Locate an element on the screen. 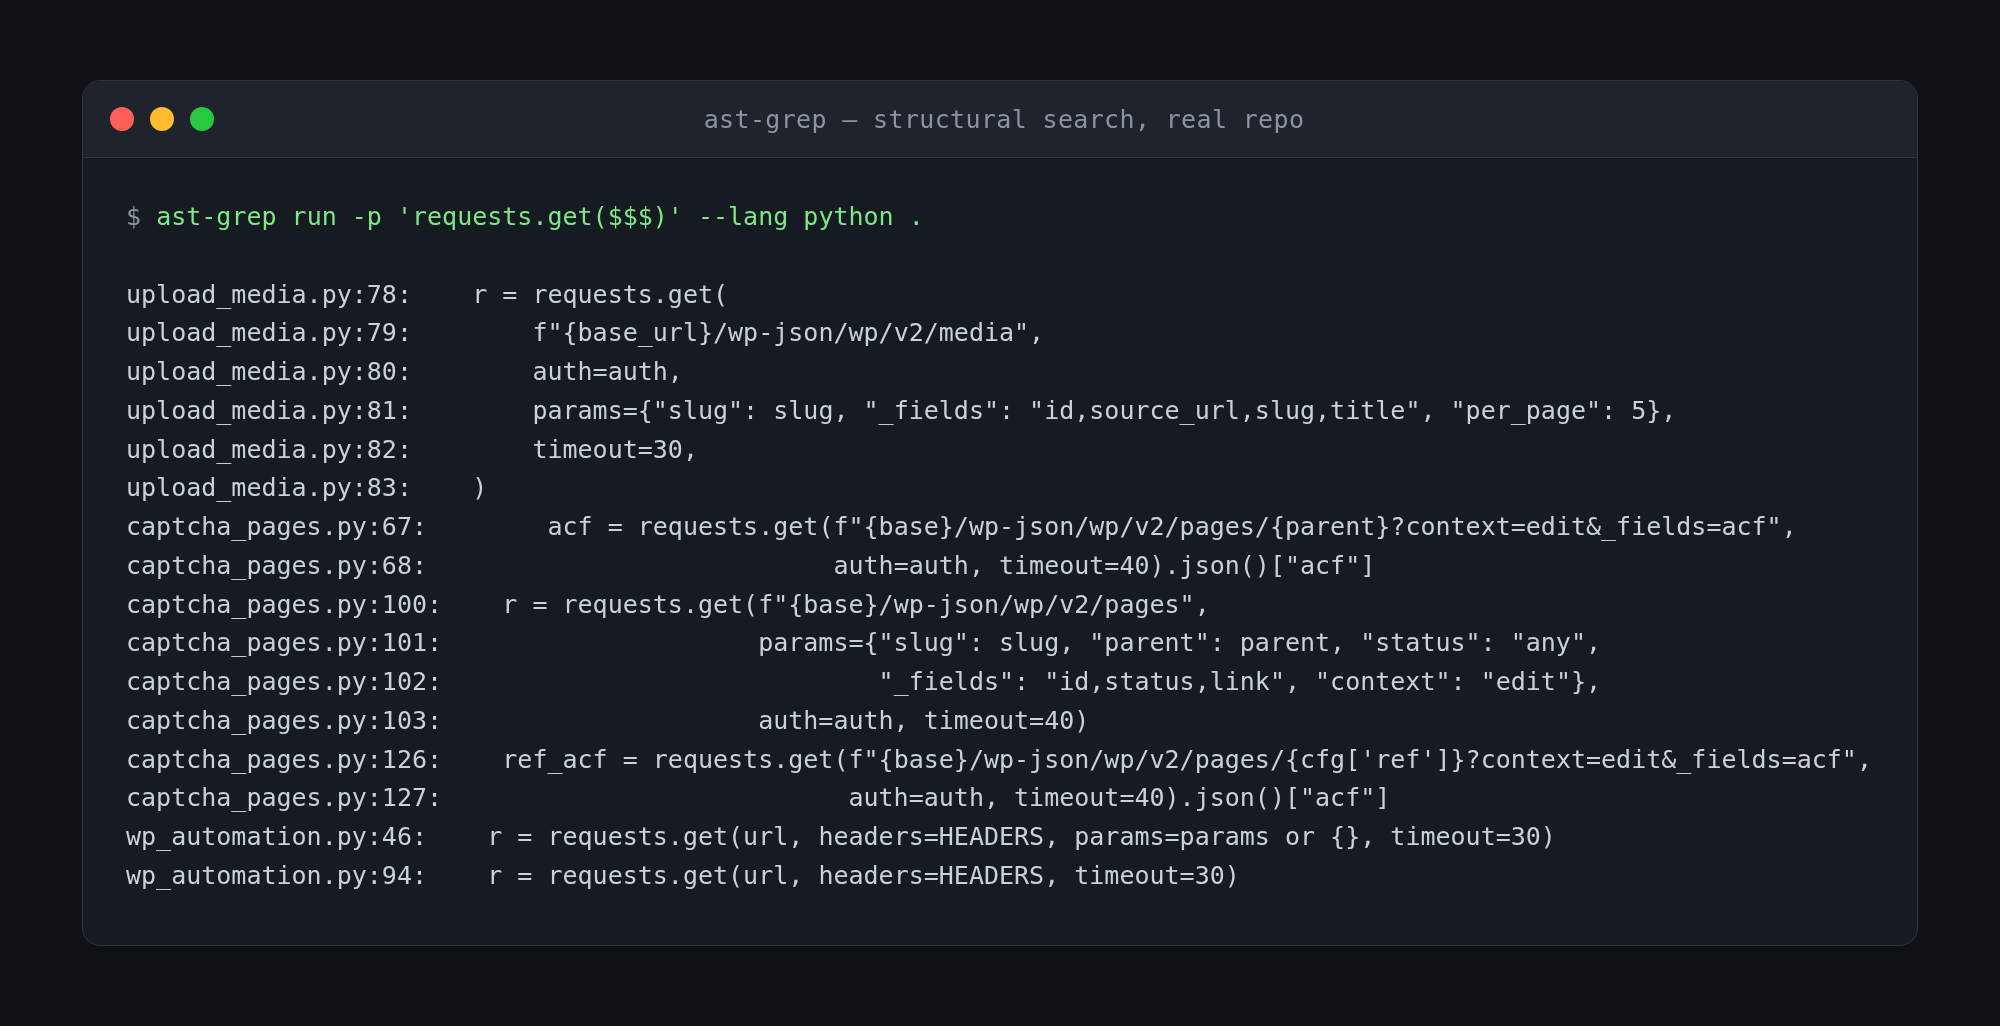 Image resolution: width=2000 pixels, height=1026 pixels. minimize-icon is located at coordinates (162, 119).